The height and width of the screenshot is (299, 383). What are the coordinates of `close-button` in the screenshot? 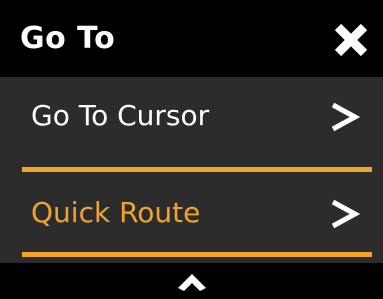 It's located at (351, 40).